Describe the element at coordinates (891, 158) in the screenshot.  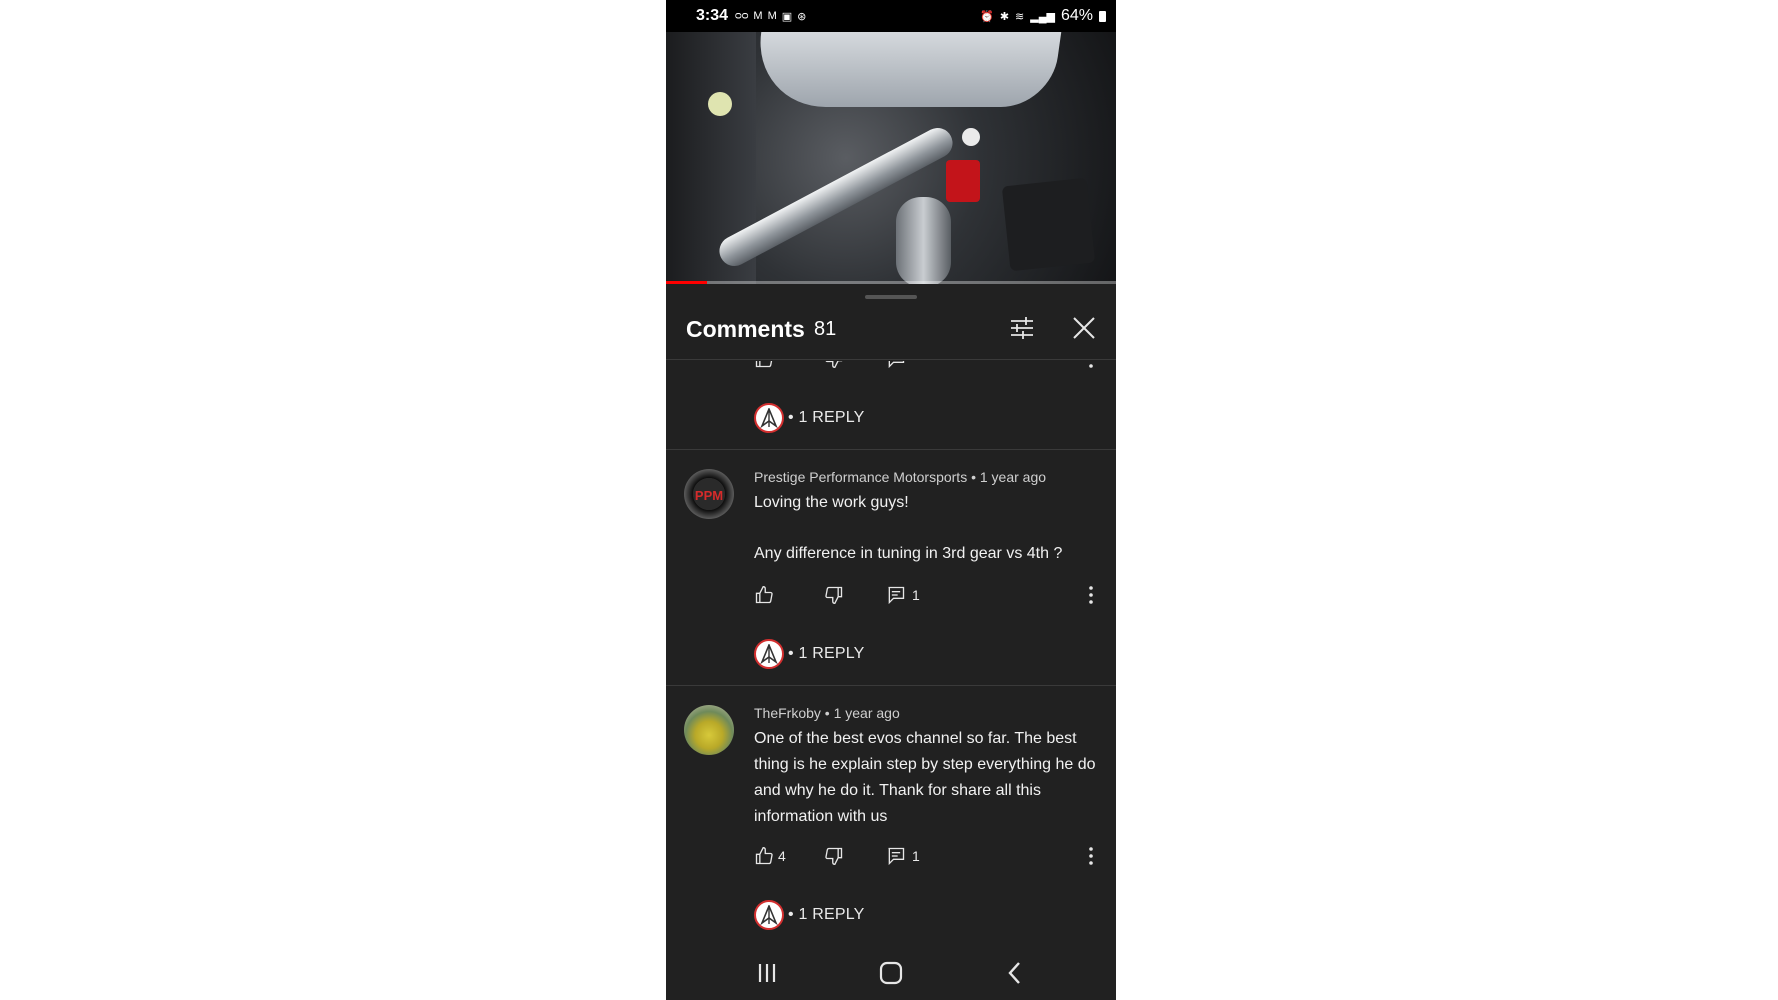
I see `video-player` at that location.